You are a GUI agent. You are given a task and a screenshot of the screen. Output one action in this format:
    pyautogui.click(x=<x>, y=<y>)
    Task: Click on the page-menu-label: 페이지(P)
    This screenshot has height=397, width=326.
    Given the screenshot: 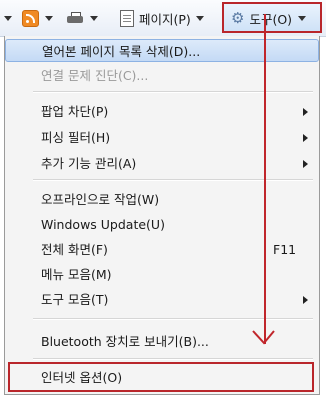 What is the action you would take?
    pyautogui.click(x=165, y=19)
    